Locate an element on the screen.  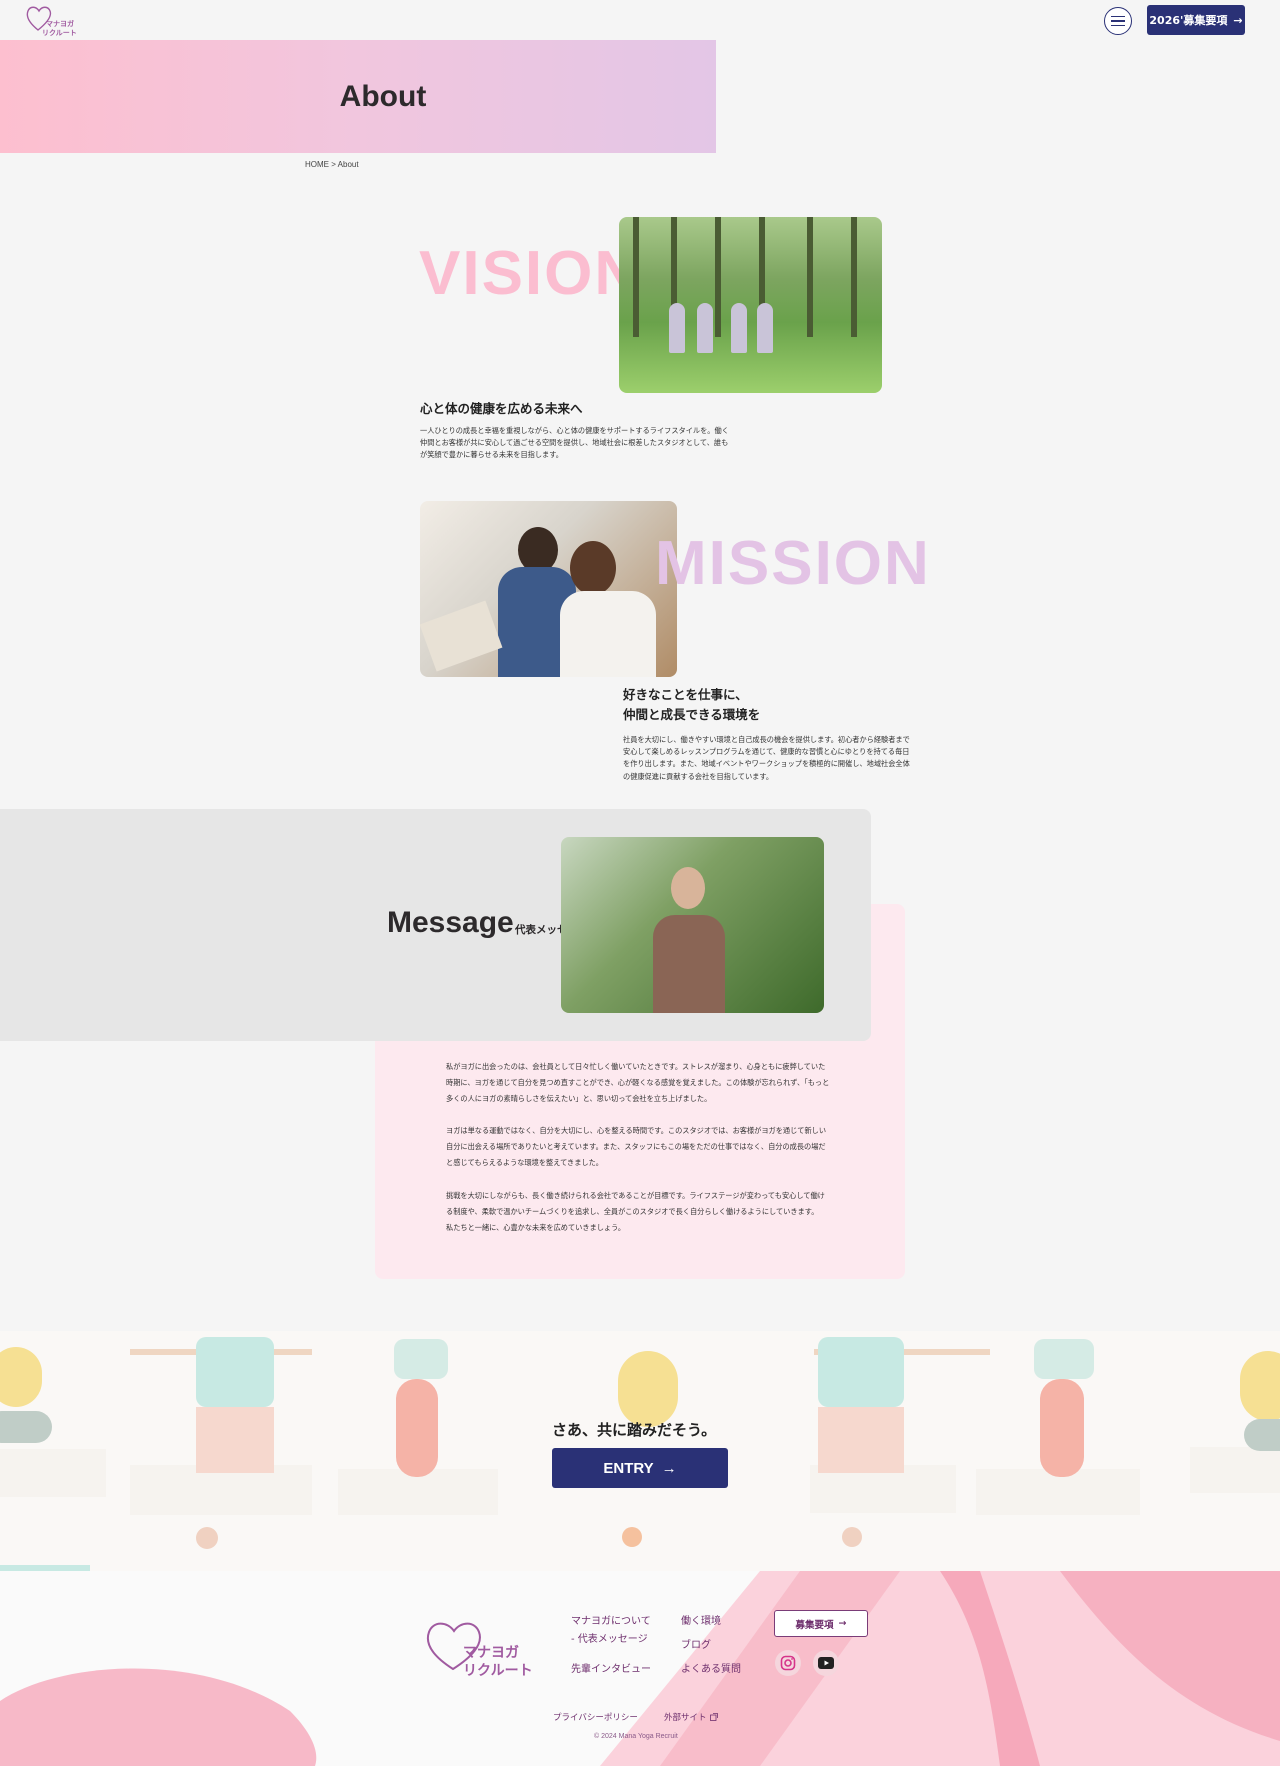
recruit-info-button: 2026'募集要項 → is located at coordinates (1196, 20).